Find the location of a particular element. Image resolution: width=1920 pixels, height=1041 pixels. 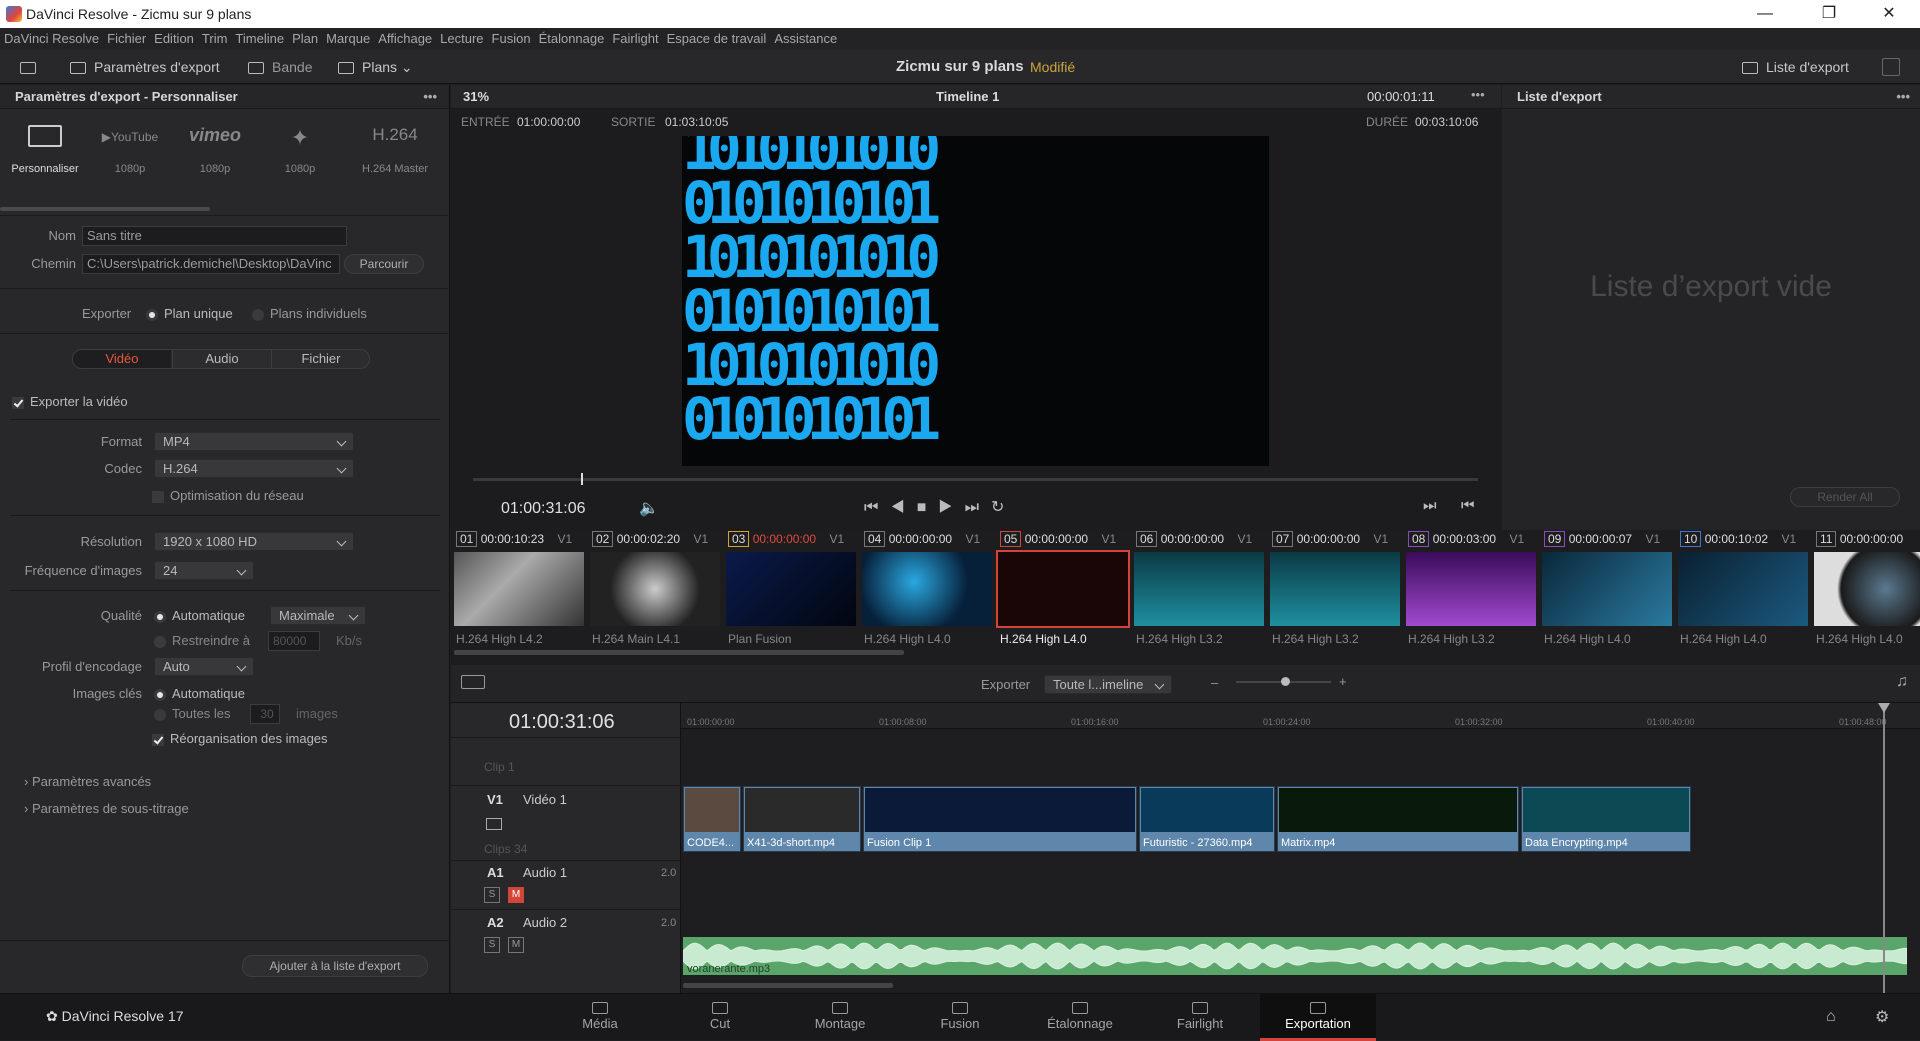

network-opt-checkbox: Optimisation du réseau is located at coordinates (228, 495).